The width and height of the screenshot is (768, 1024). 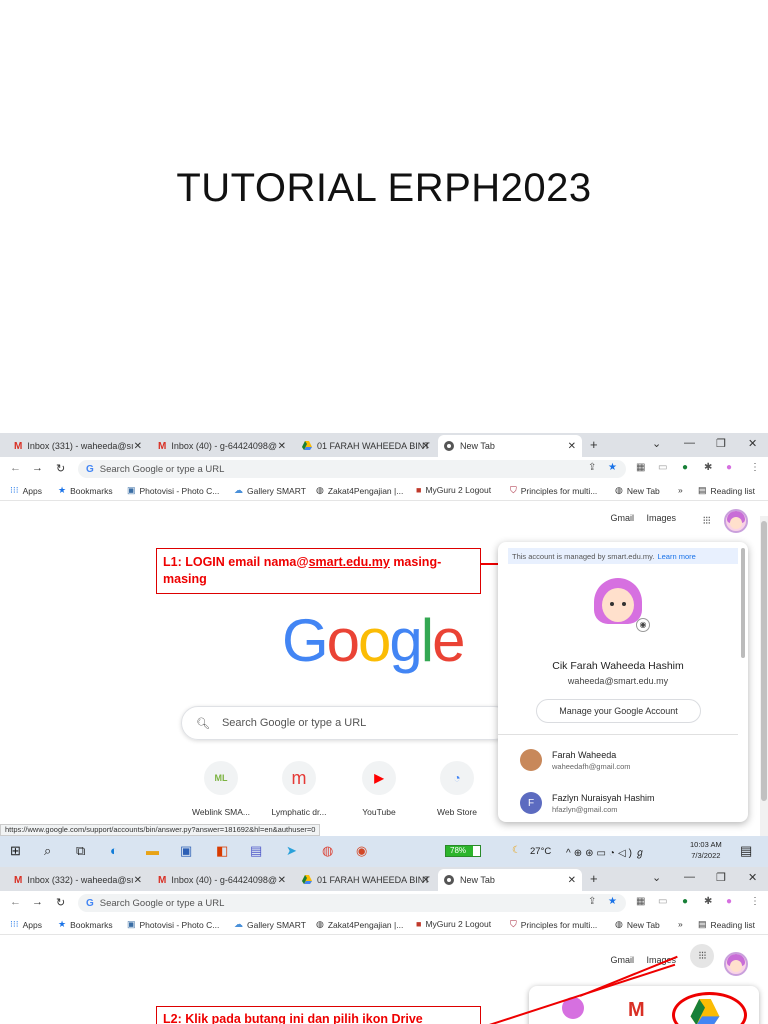 What do you see at coordinates (222, 851) in the screenshot?
I see `office-icon: ◧` at bounding box center [222, 851].